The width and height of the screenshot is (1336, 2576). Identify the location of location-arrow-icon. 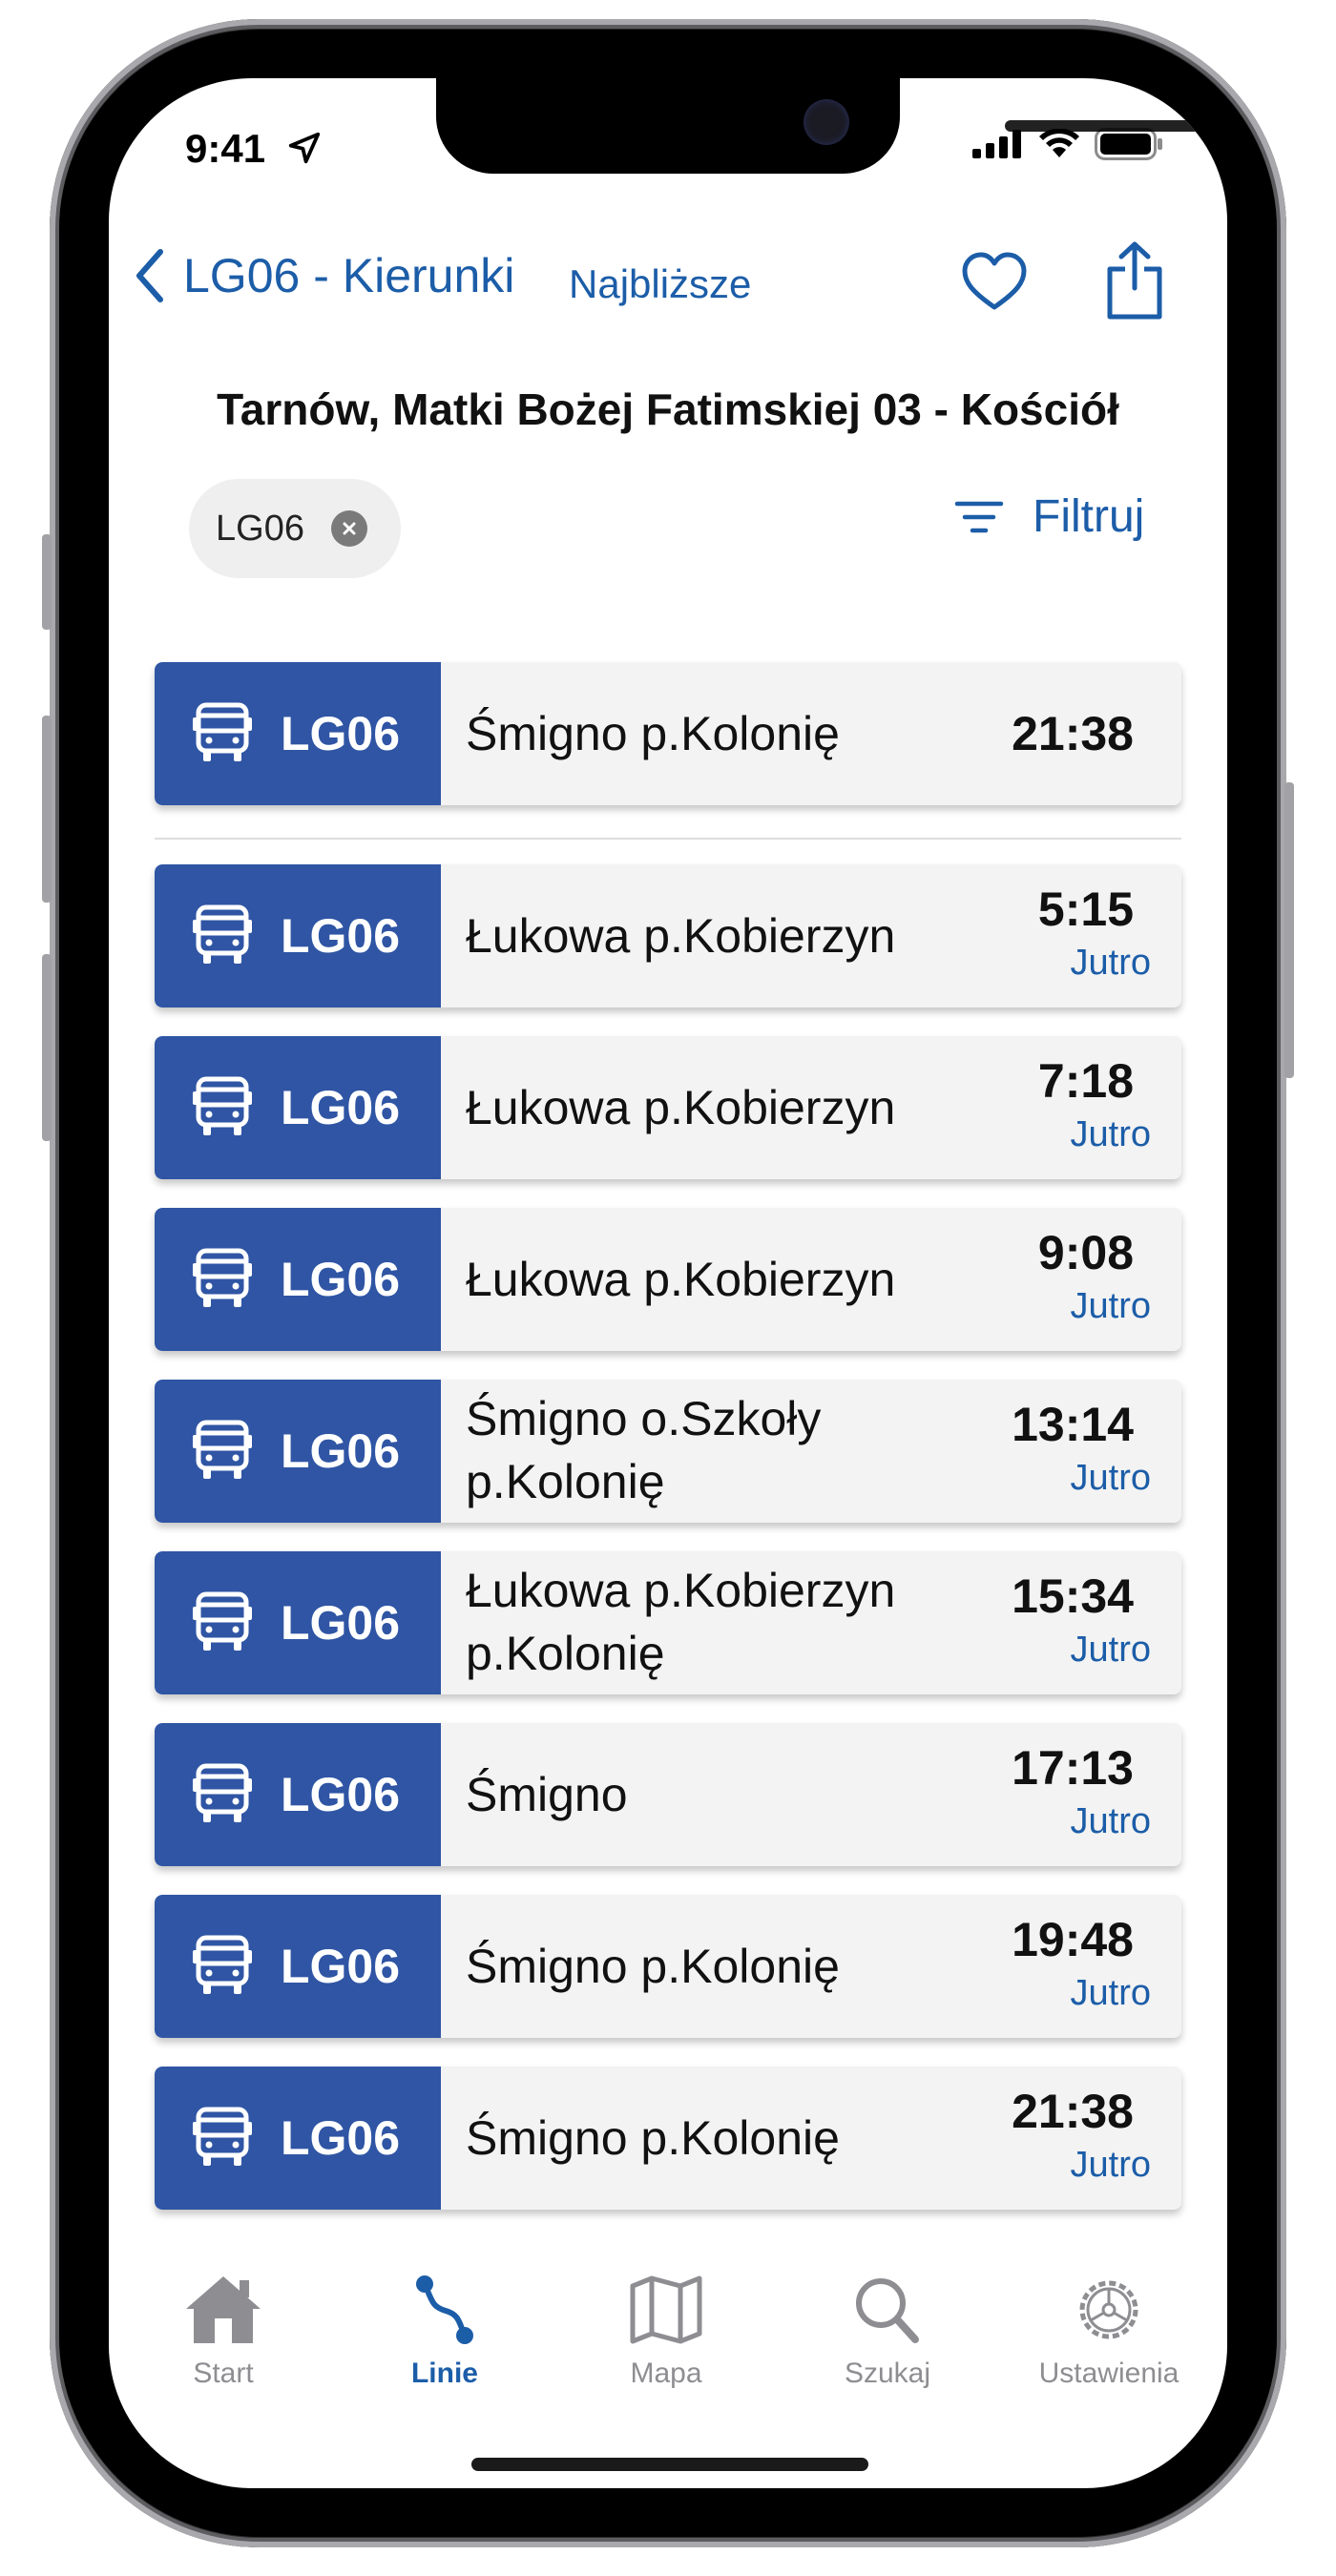
(304, 148).